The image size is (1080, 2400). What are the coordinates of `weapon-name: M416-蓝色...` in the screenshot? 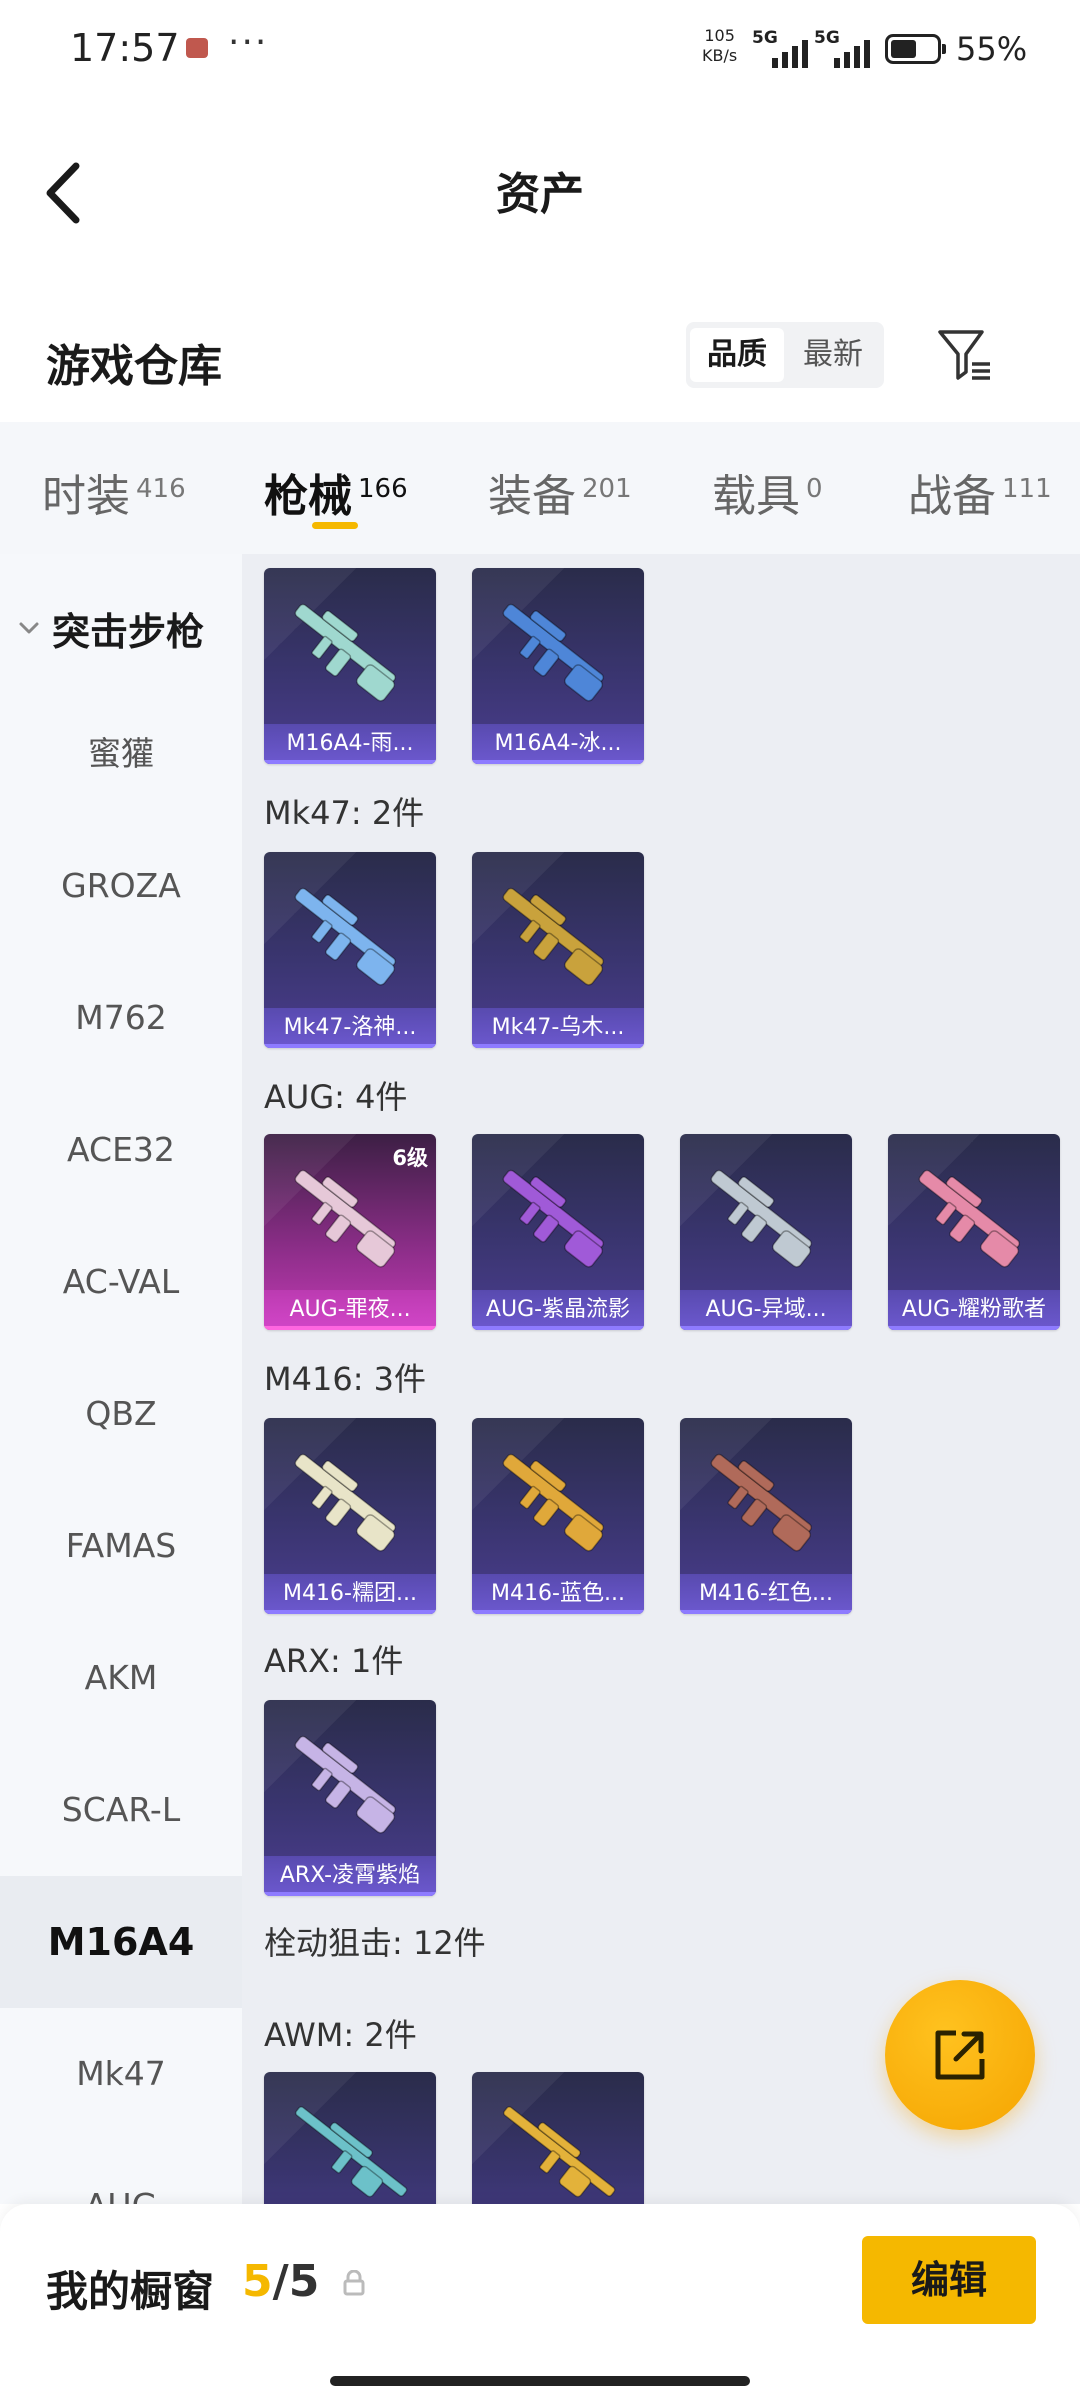 It's located at (558, 1594).